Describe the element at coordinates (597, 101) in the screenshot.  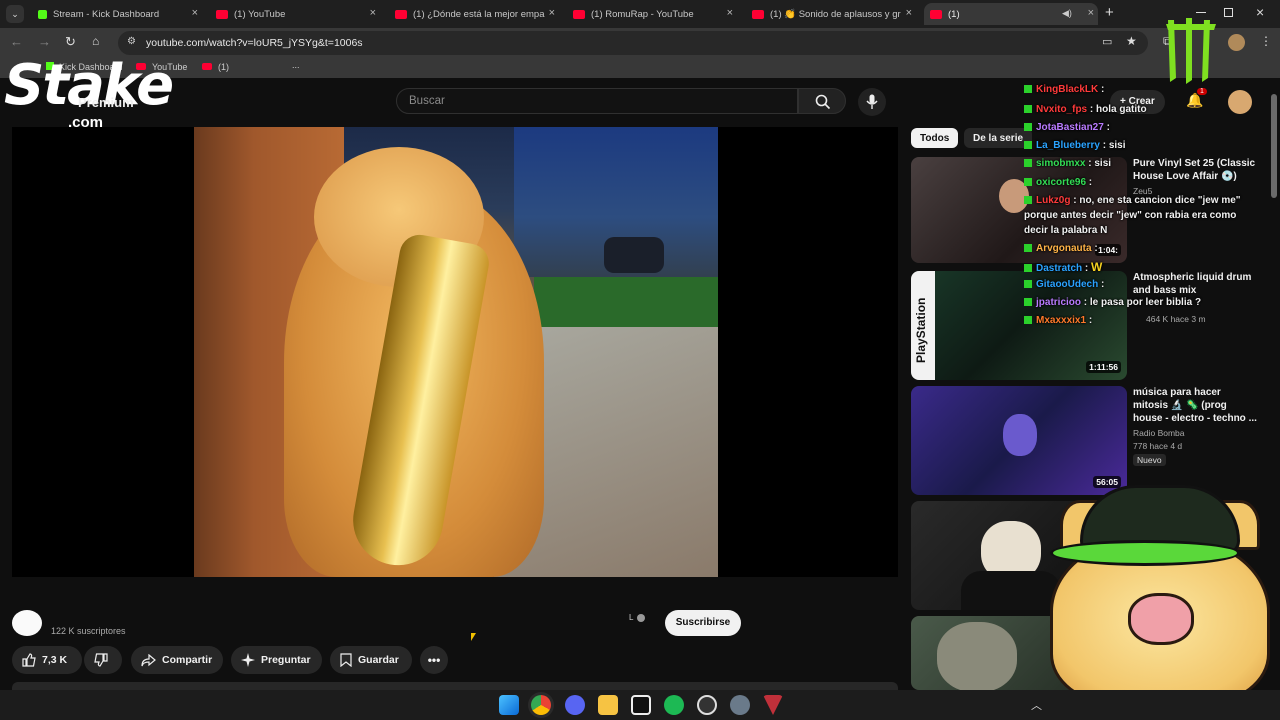
I see `search-input: Buscar` at that location.